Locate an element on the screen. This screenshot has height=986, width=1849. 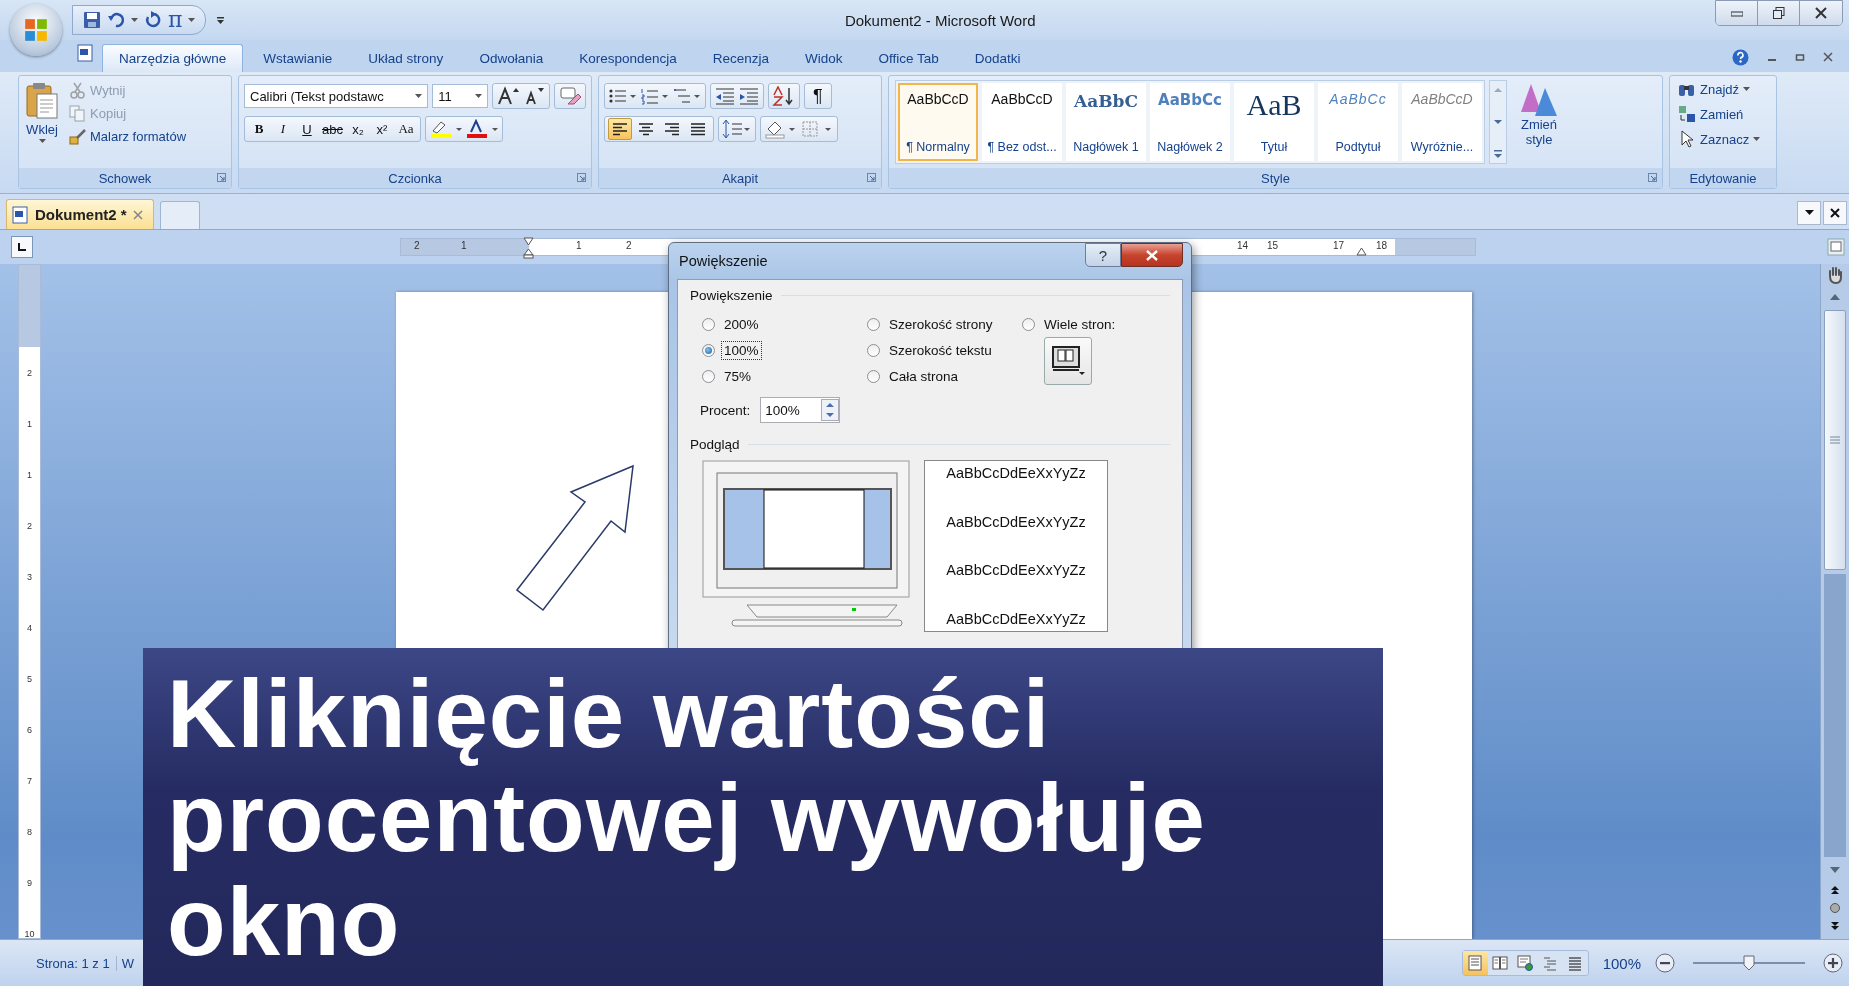
help-icon is located at coordinates (1740, 57).